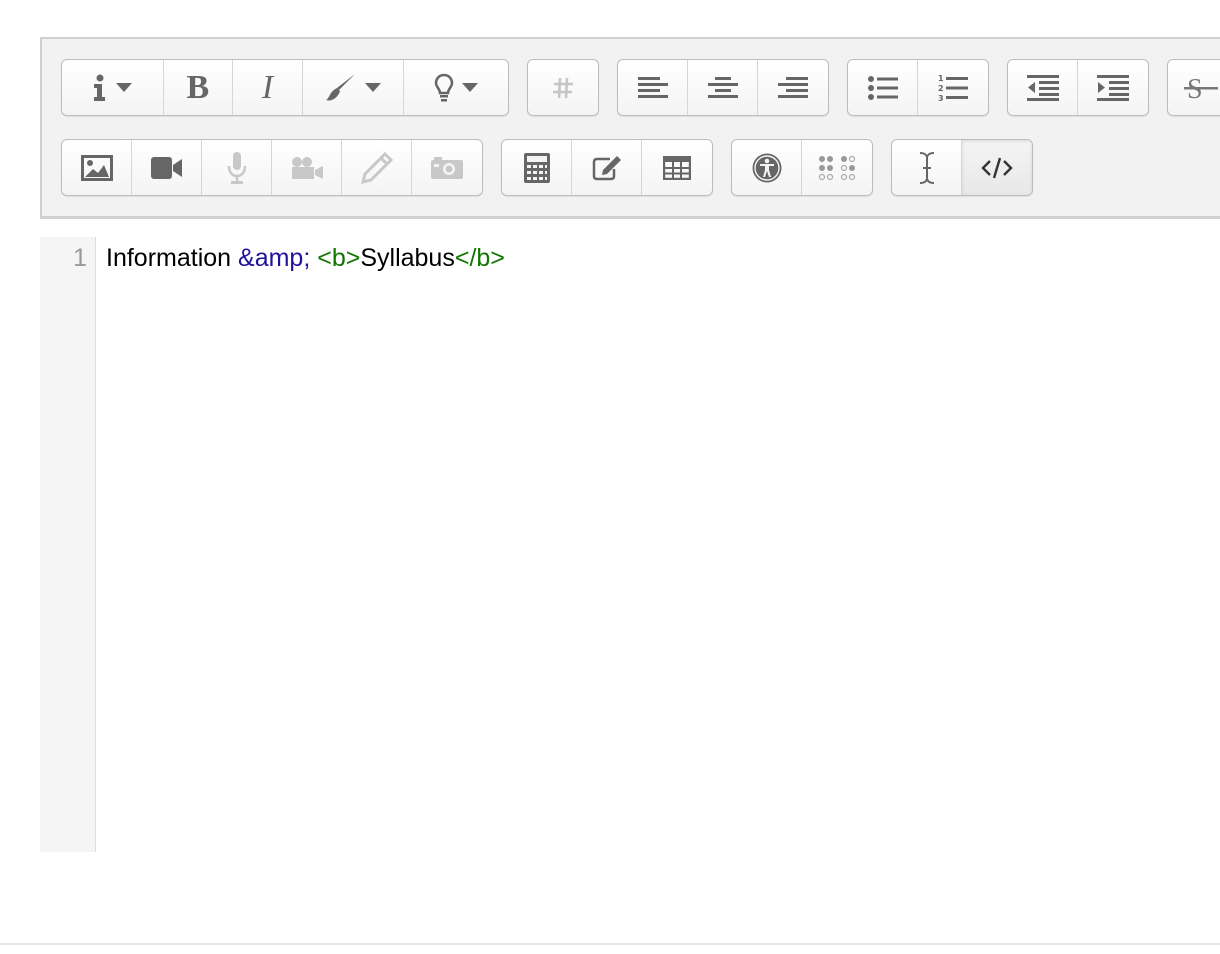 The width and height of the screenshot is (1220, 954). I want to click on italic-button: I, so click(268, 87).